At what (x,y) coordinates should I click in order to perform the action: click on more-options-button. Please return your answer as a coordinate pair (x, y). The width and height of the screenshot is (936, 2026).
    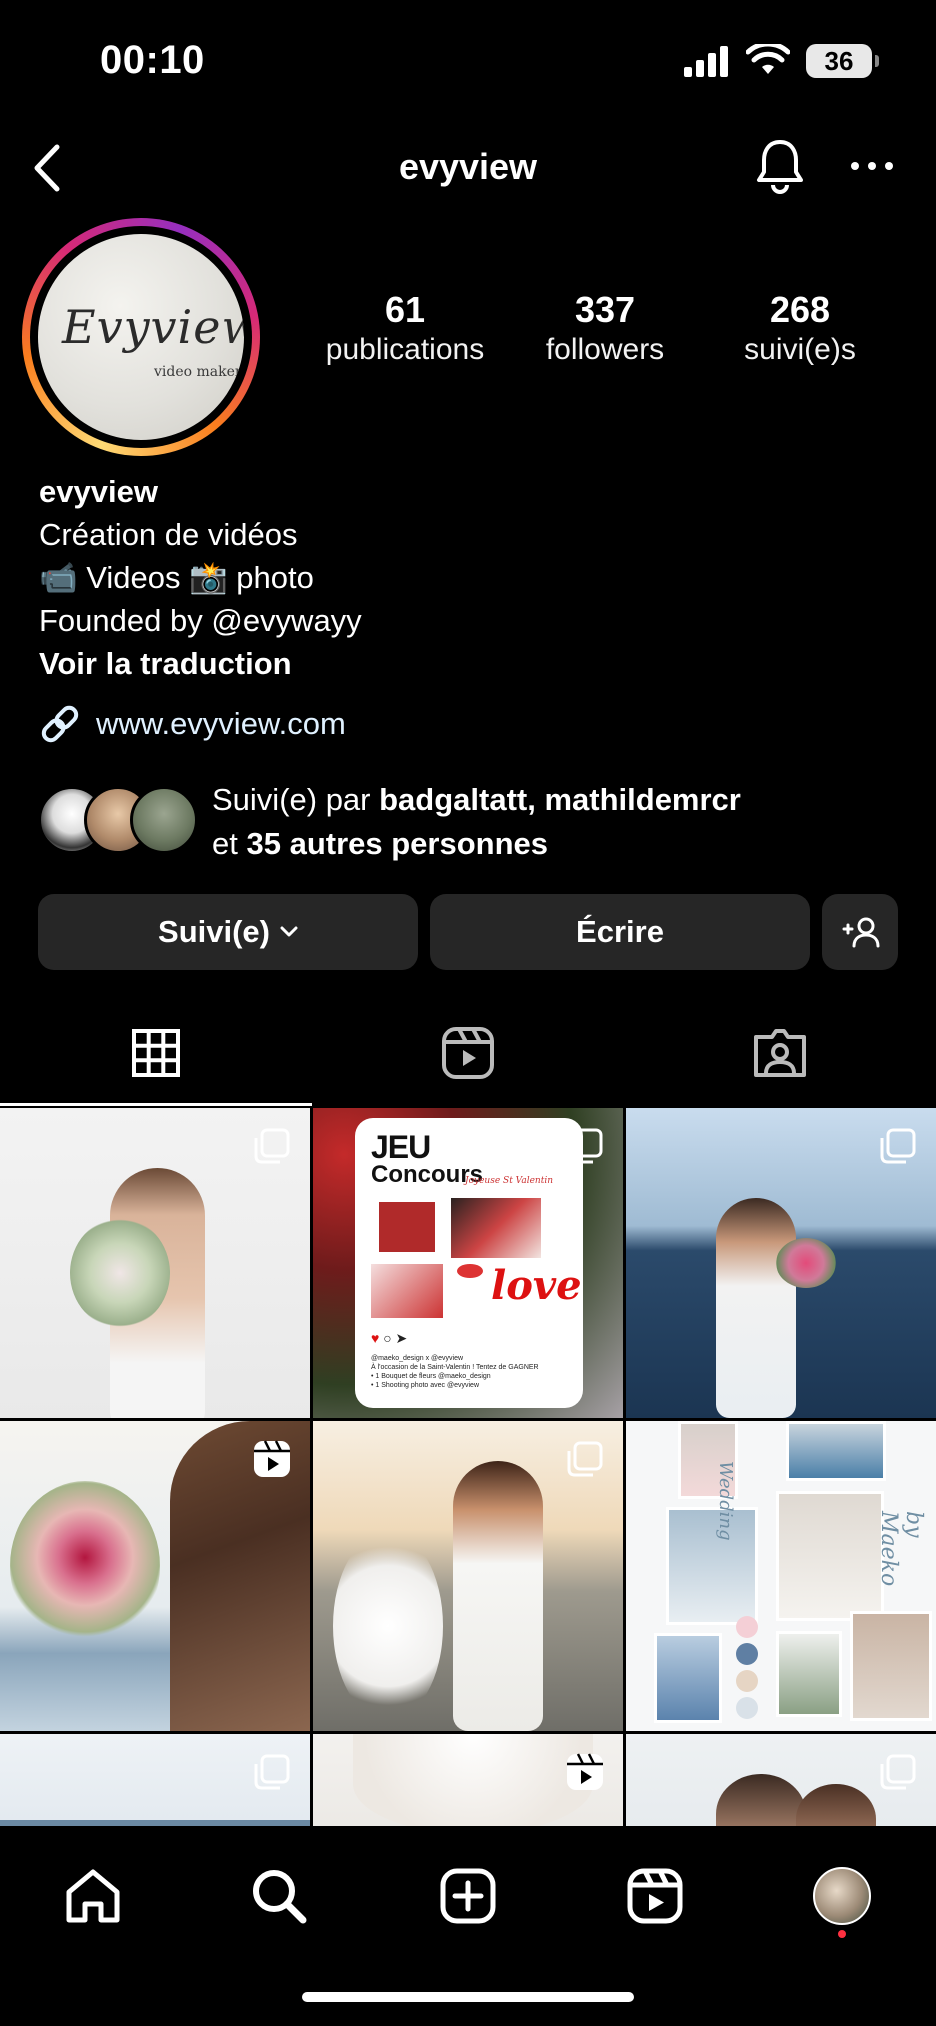
    Looking at the image, I should click on (872, 166).